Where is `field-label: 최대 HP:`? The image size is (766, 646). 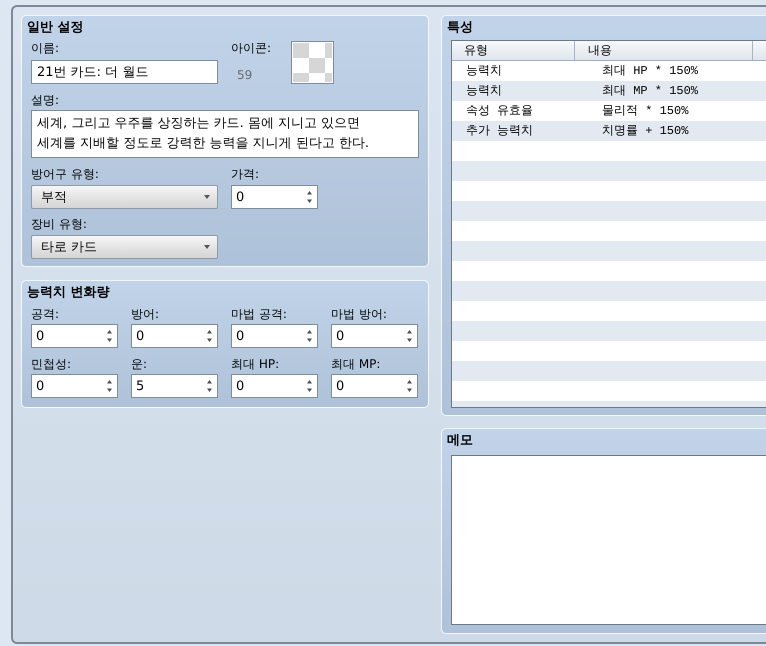 field-label: 최대 HP: is located at coordinates (255, 364).